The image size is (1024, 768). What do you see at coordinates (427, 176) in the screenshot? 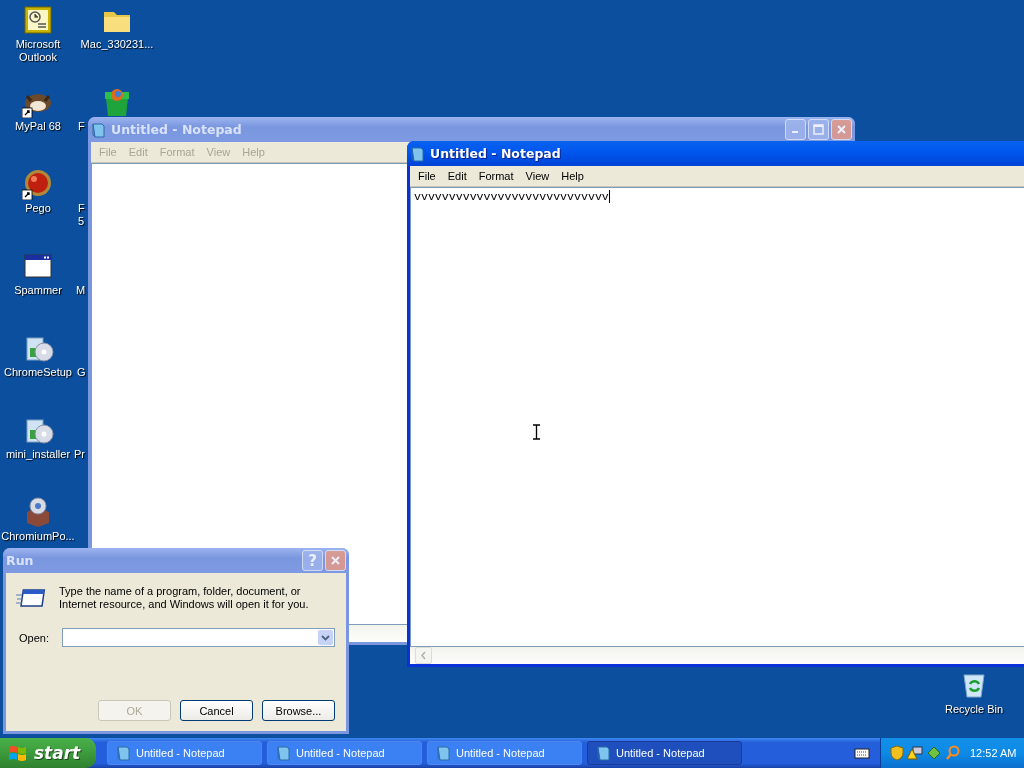
I see `menu-item: File` at bounding box center [427, 176].